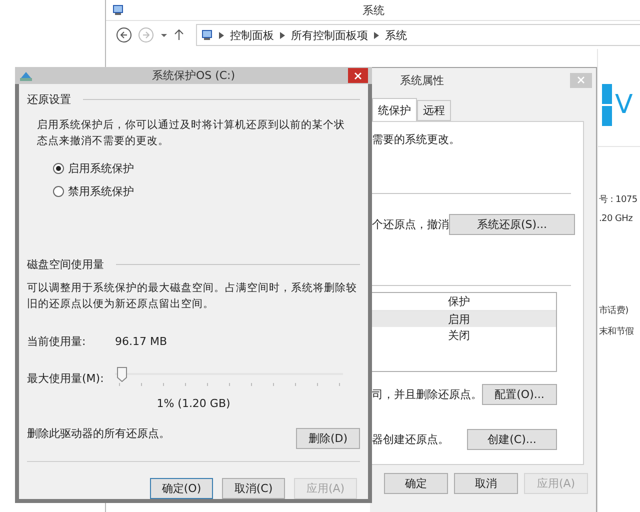 The width and height of the screenshot is (640, 512). What do you see at coordinates (416, 483) in the screenshot?
I see `dialog-button: 确定` at bounding box center [416, 483].